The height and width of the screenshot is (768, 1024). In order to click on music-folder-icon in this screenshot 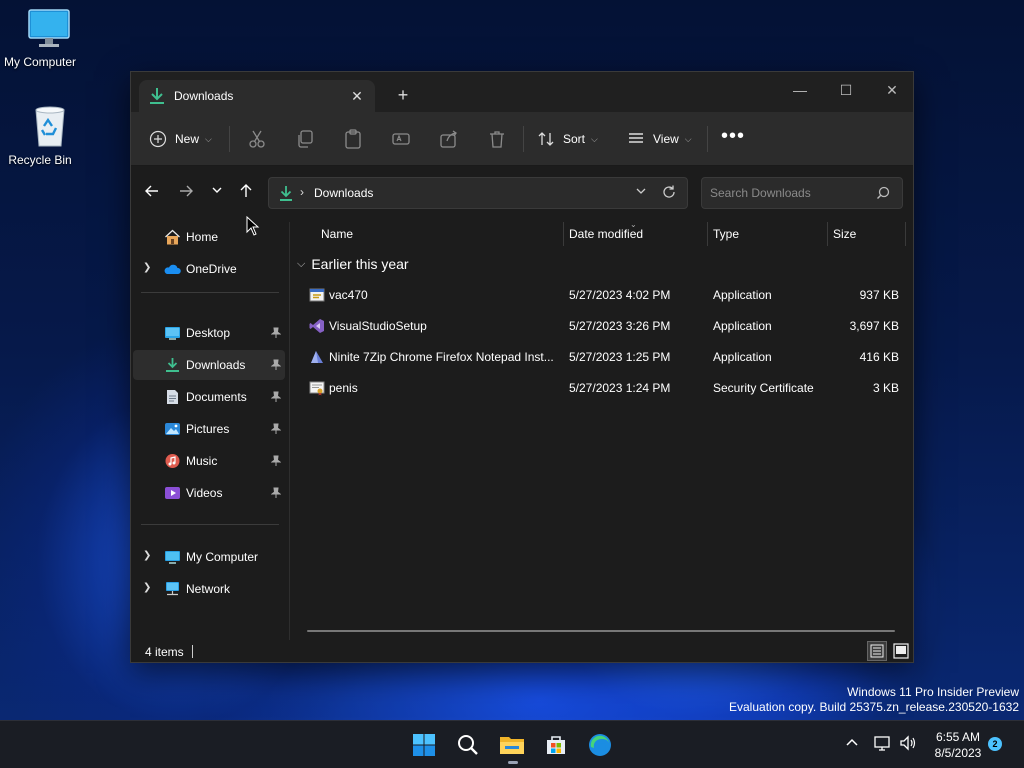, I will do `click(172, 461)`.